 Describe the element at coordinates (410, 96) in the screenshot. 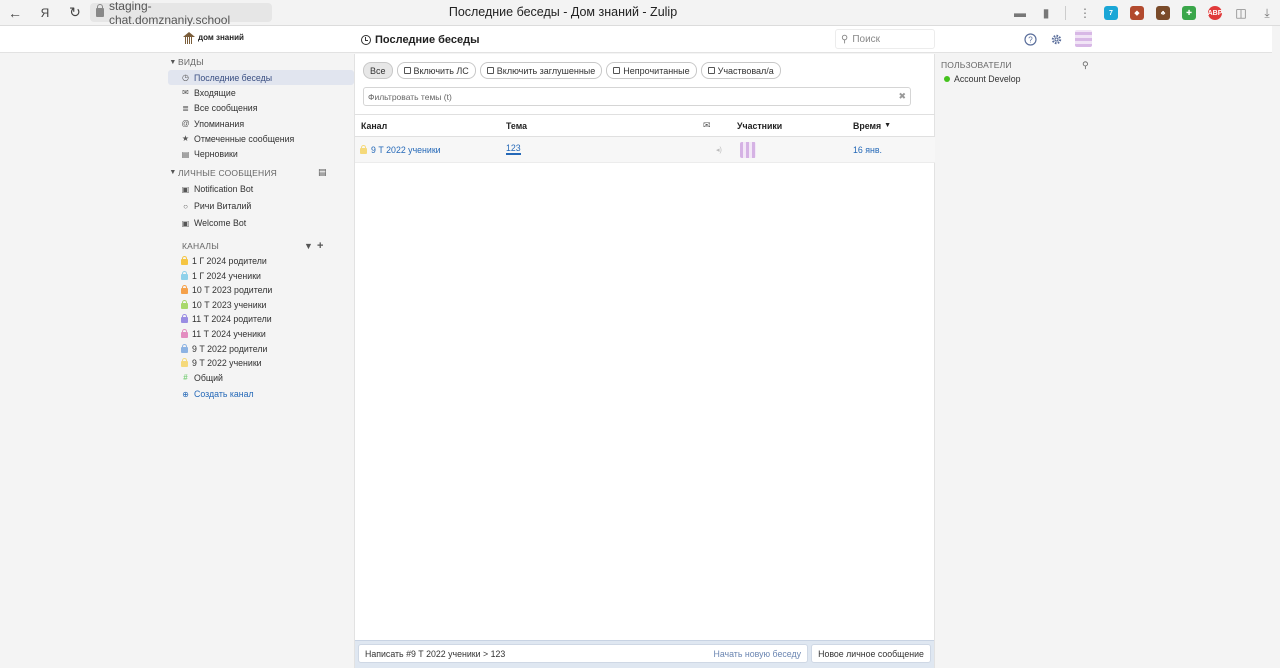

I see `topic-filter-placeholder: Фильтровать темы (t)` at that location.